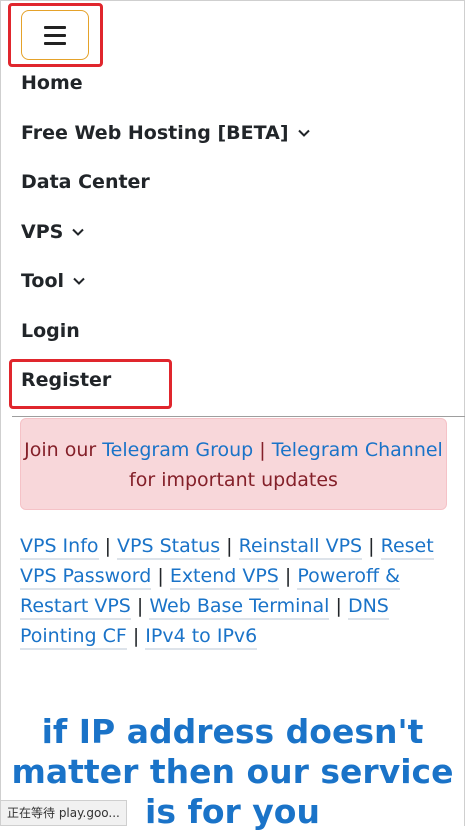  I want to click on nav-item-home: Home, so click(52, 83).